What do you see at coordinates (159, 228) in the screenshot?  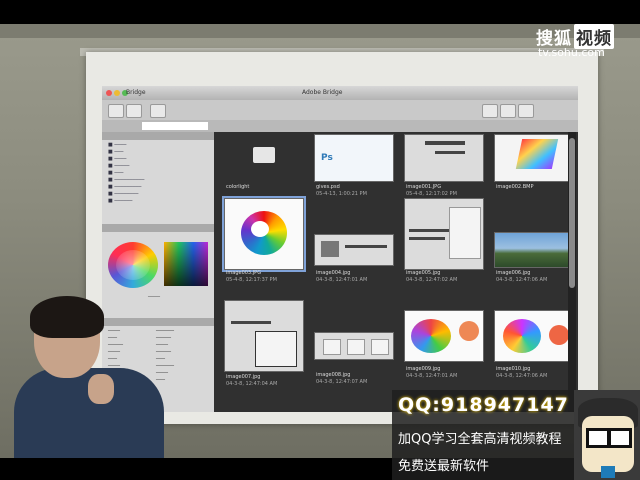 I see `preview-header` at bounding box center [159, 228].